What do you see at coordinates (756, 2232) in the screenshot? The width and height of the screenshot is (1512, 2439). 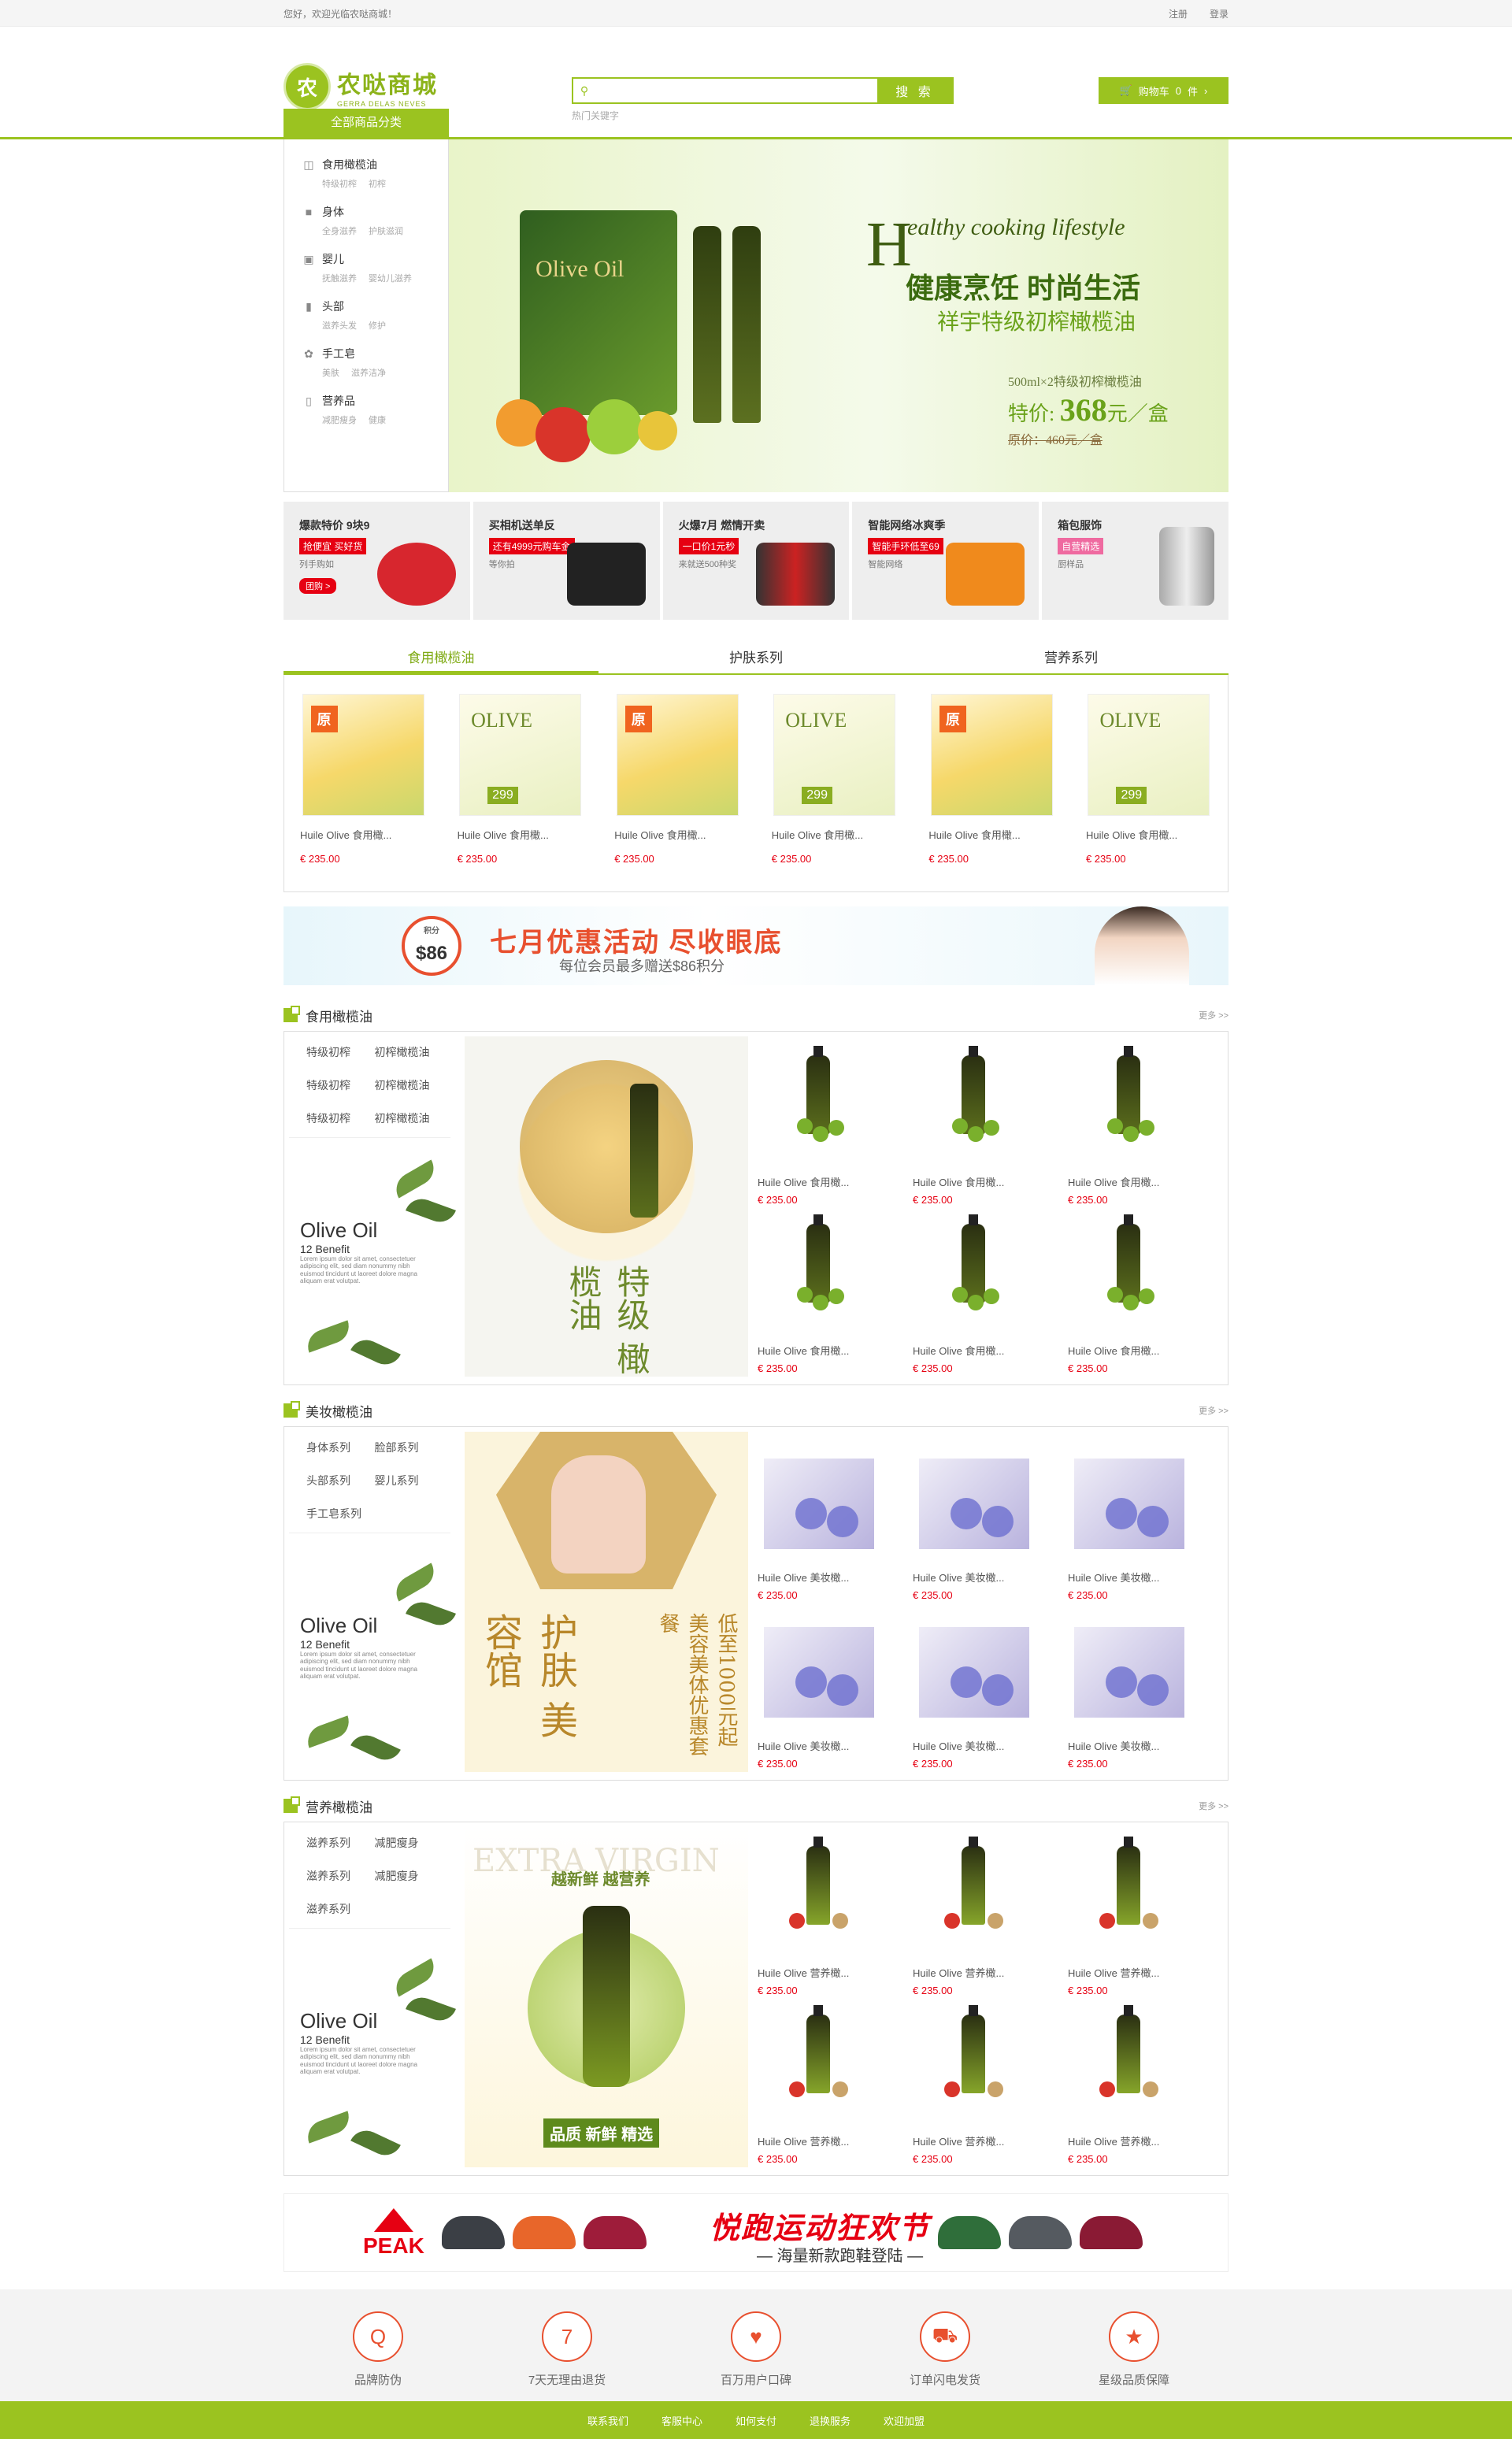 I see `peak-banner: PEAK 悦跑运动狂欢节 — 海量新款跑鞋登陆 —` at bounding box center [756, 2232].